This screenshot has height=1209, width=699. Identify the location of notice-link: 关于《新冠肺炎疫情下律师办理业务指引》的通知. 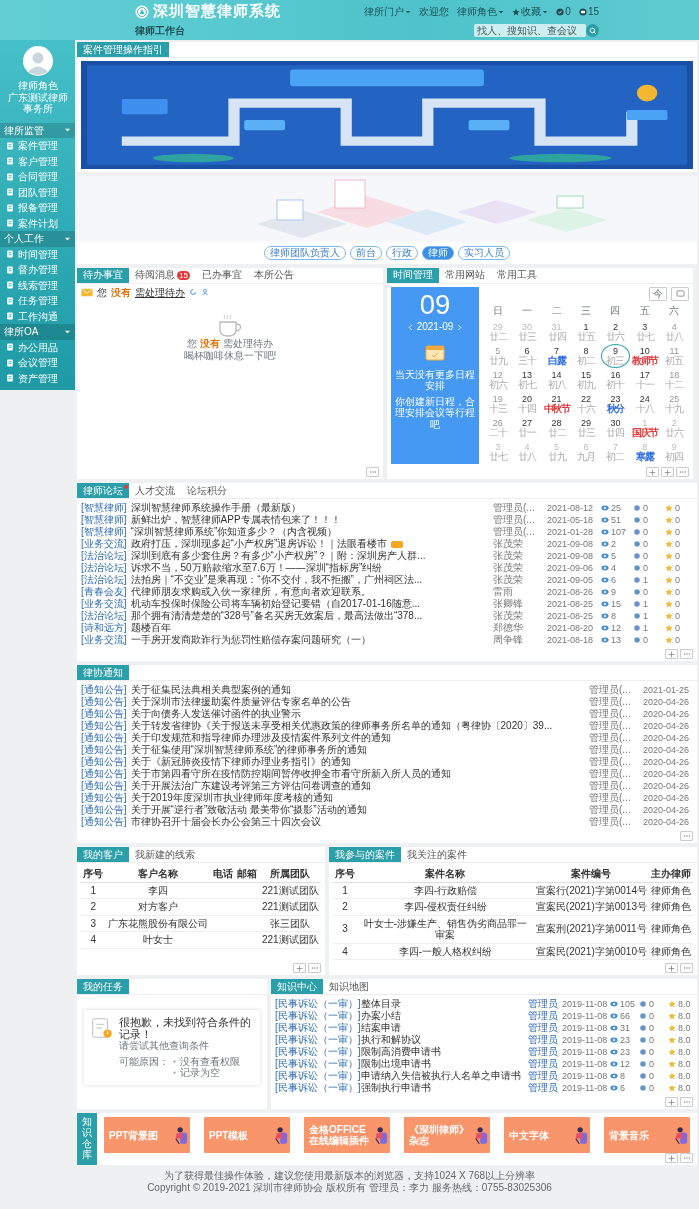
(240, 762).